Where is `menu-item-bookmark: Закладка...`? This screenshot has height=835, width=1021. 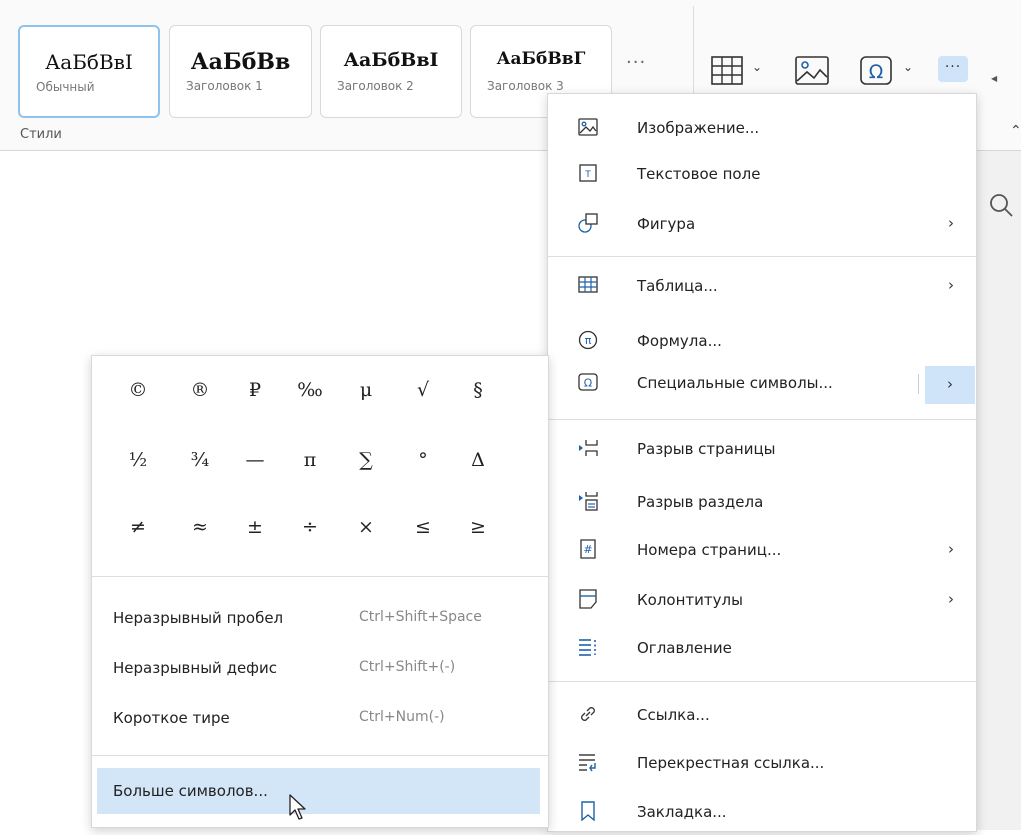
menu-item-bookmark: Закладка... is located at coordinates (762, 813).